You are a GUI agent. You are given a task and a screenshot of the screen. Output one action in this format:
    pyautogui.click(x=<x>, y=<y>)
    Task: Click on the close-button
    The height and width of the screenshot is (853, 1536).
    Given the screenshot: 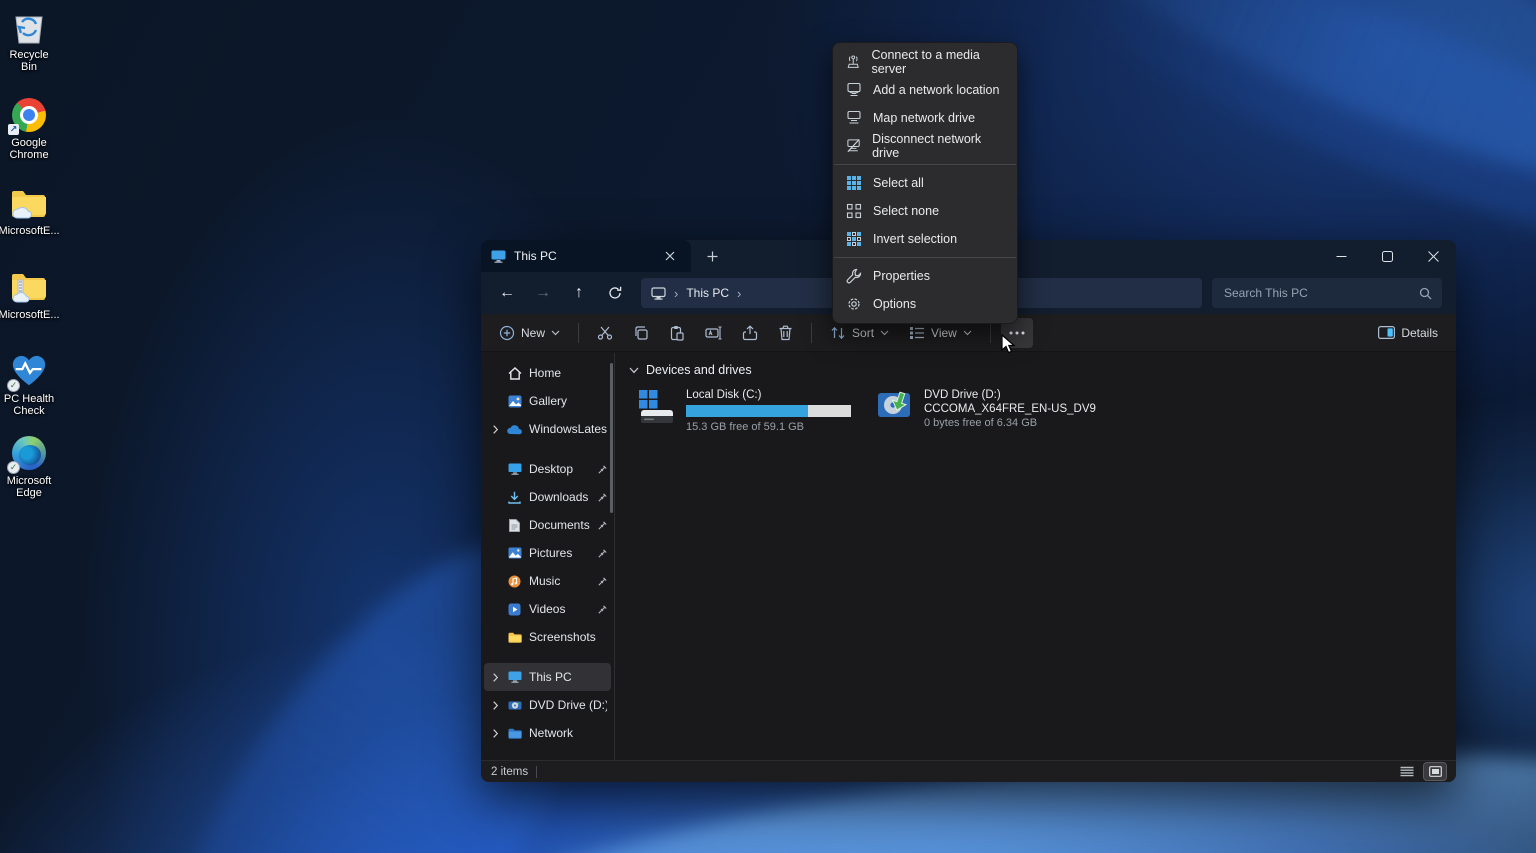 What is the action you would take?
    pyautogui.click(x=1433, y=256)
    